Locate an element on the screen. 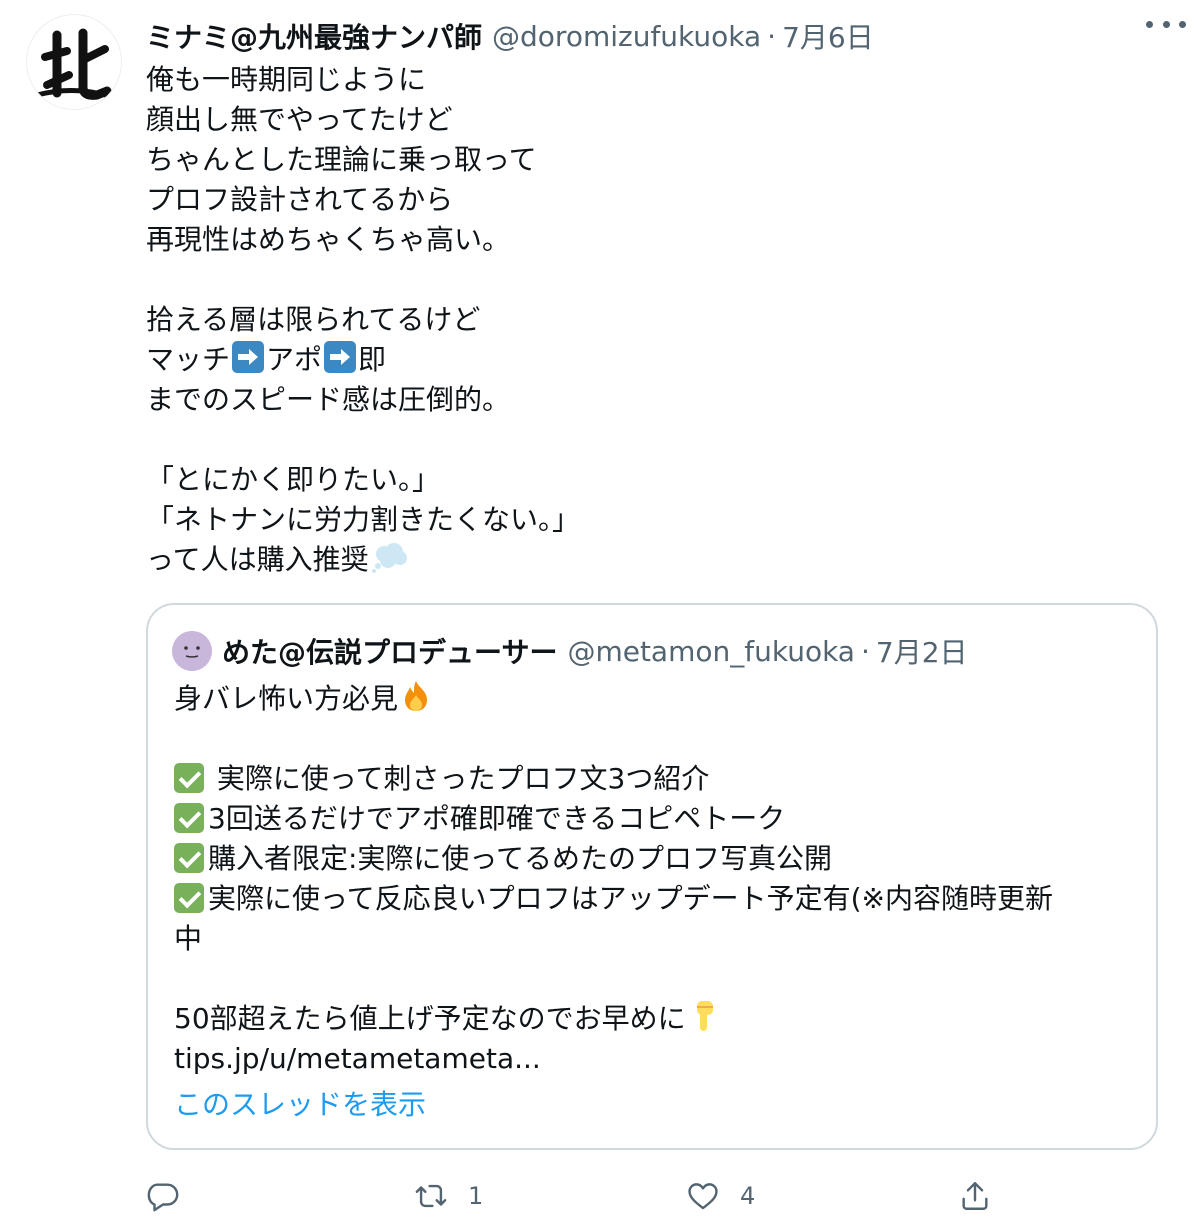 This screenshot has width=1194, height=1232. quoted-line: 50部超えたら値上げ予定なのでお早めに is located at coordinates (430, 1018).